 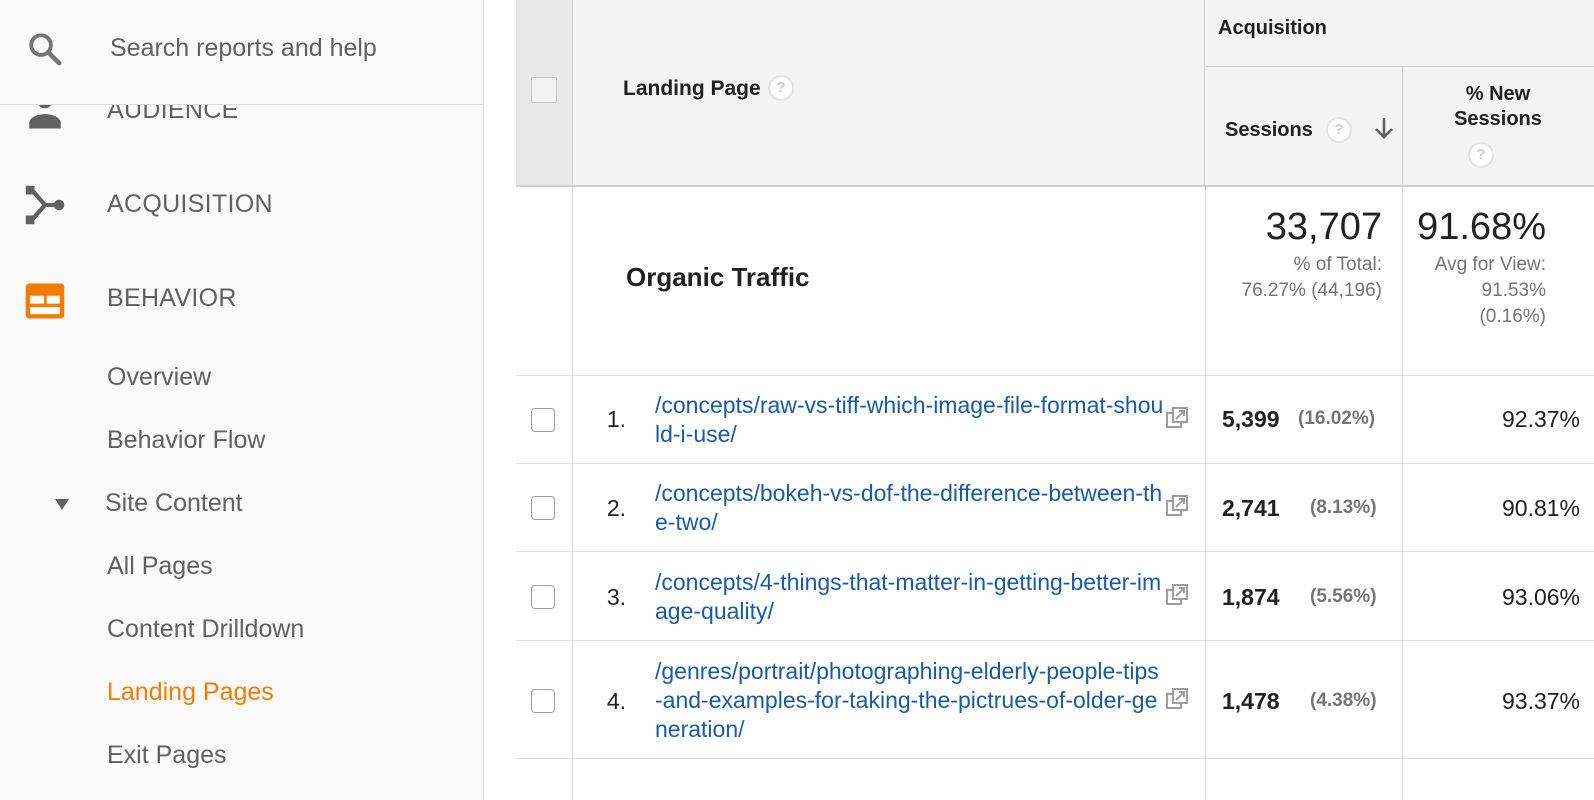 I want to click on summary-sessions-total: 33,707, so click(x=1323, y=227).